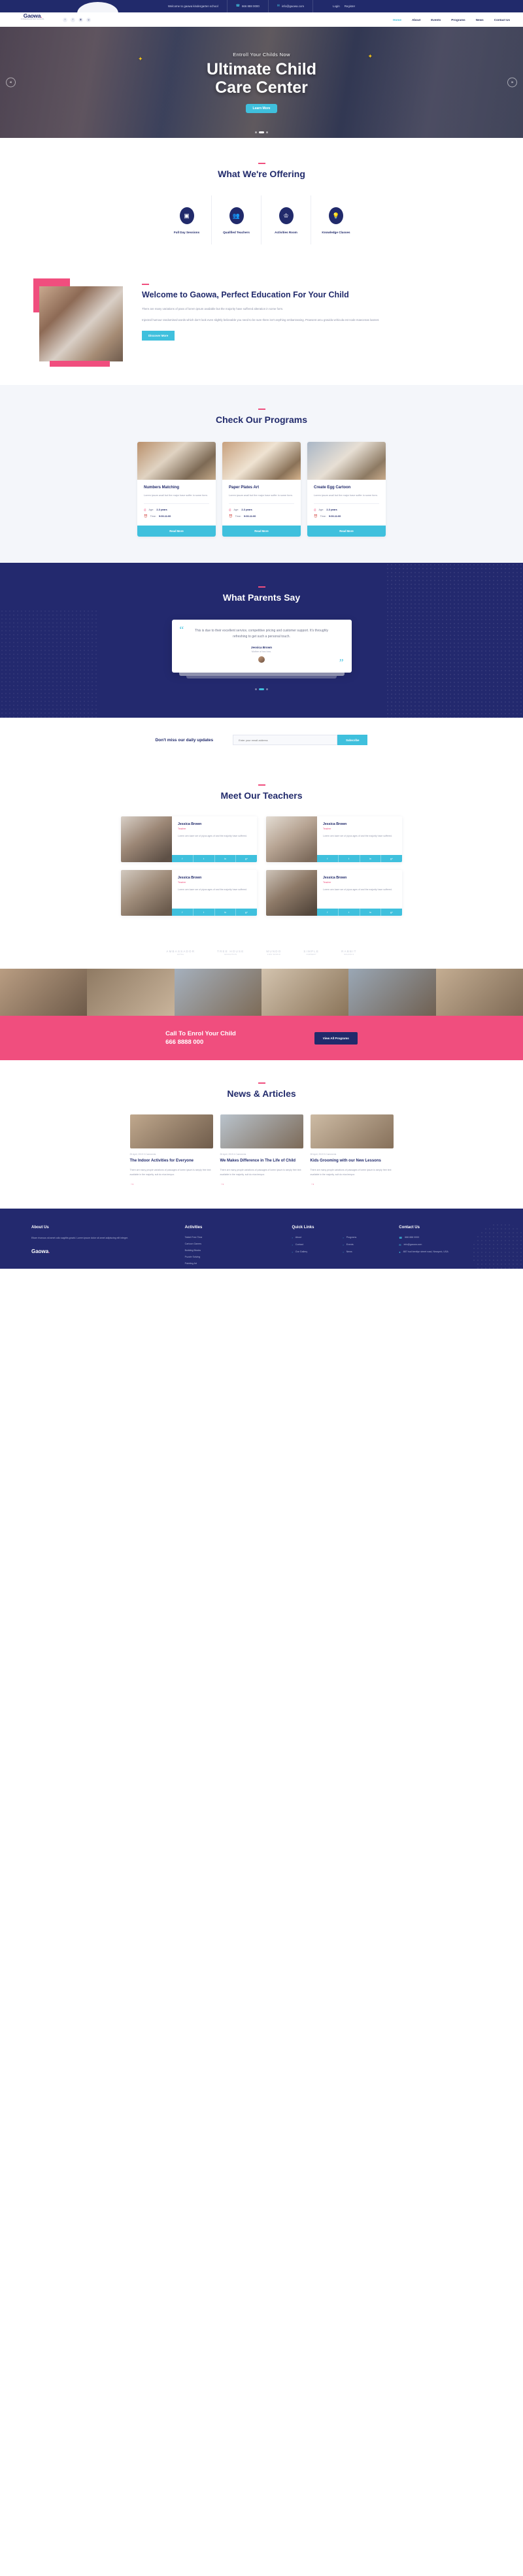 The image size is (523, 2576). I want to click on topbar-email: ✉ info@gaowa.com, so click(289, 6).